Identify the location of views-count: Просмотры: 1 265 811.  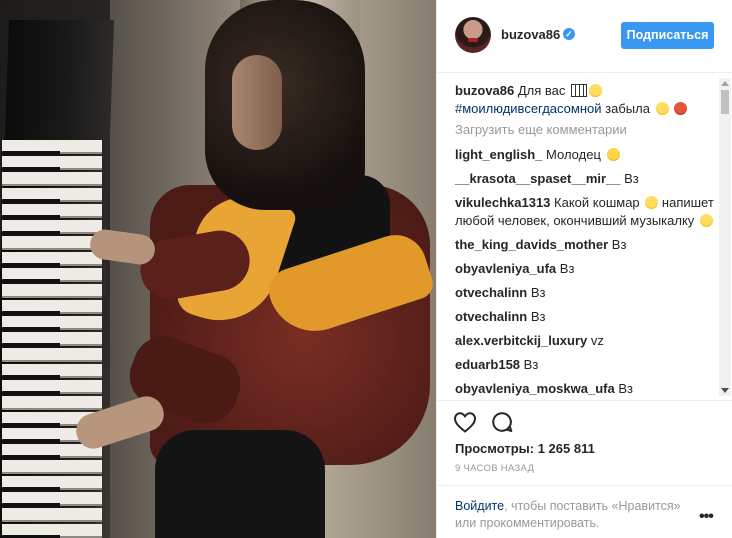
(525, 448).